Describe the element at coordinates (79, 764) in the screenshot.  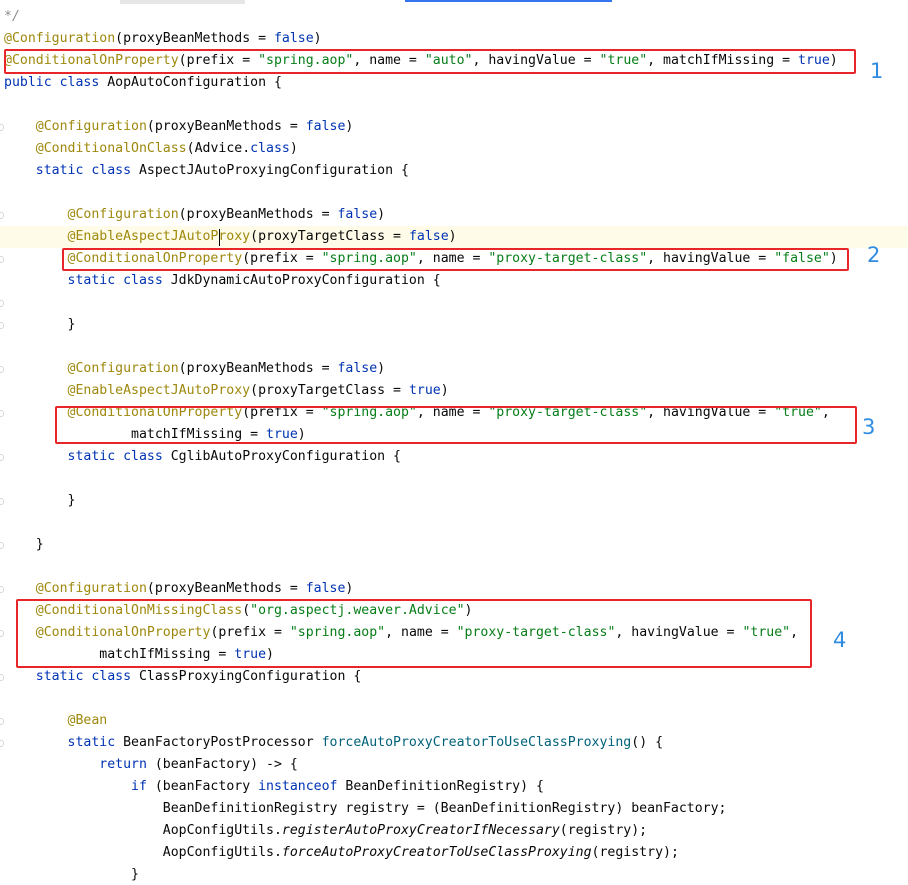
I see `code-token: return` at that location.